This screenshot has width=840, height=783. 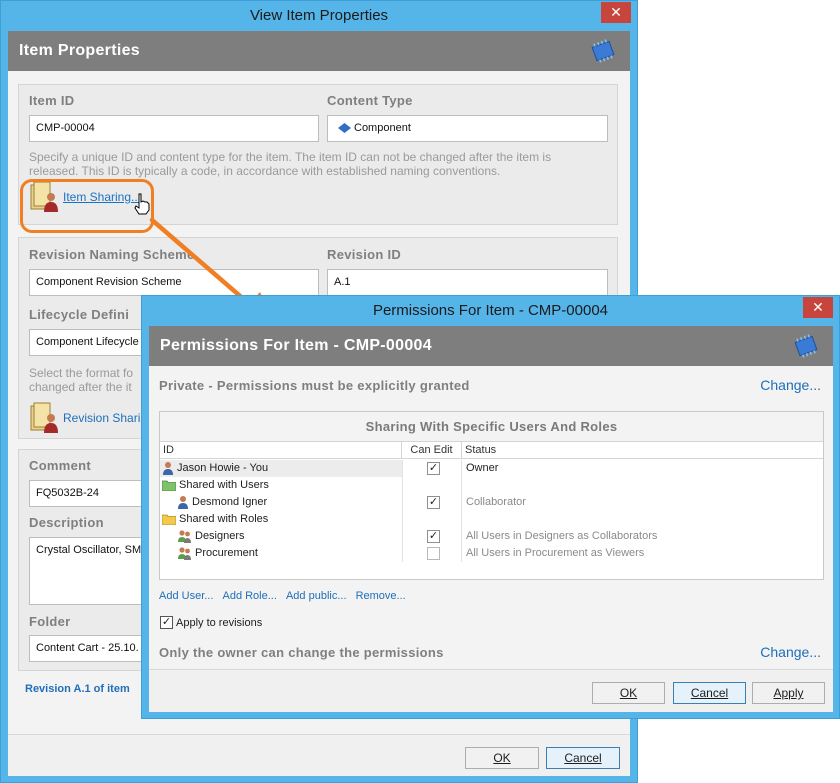 What do you see at coordinates (174, 128) in the screenshot?
I see `item-id-field: CMP-00004` at bounding box center [174, 128].